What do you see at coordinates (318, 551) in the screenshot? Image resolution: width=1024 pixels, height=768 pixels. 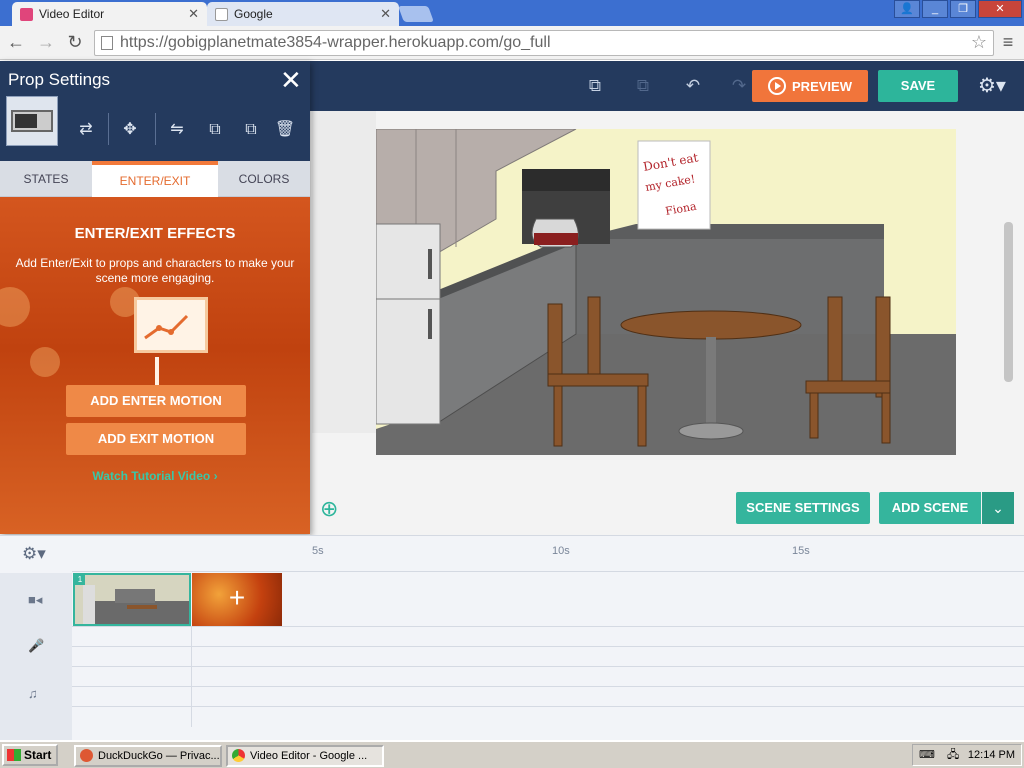 I see `tick-label: 5s` at bounding box center [318, 551].